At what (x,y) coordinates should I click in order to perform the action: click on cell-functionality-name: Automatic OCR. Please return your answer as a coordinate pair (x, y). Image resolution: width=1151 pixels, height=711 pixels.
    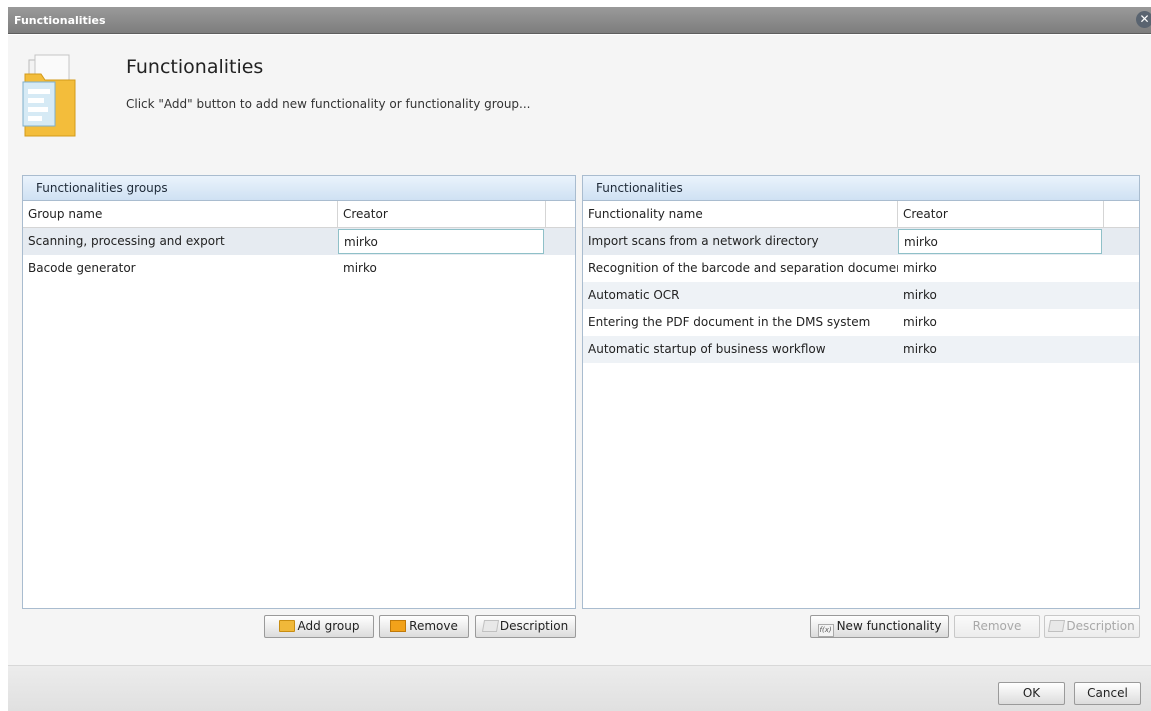
    Looking at the image, I should click on (740, 295).